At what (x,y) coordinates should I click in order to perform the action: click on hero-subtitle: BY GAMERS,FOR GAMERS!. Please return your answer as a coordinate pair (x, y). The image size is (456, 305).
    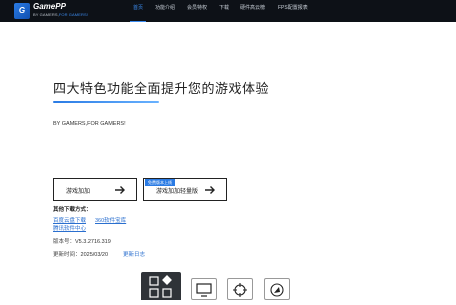
    Looking at the image, I should click on (89, 124).